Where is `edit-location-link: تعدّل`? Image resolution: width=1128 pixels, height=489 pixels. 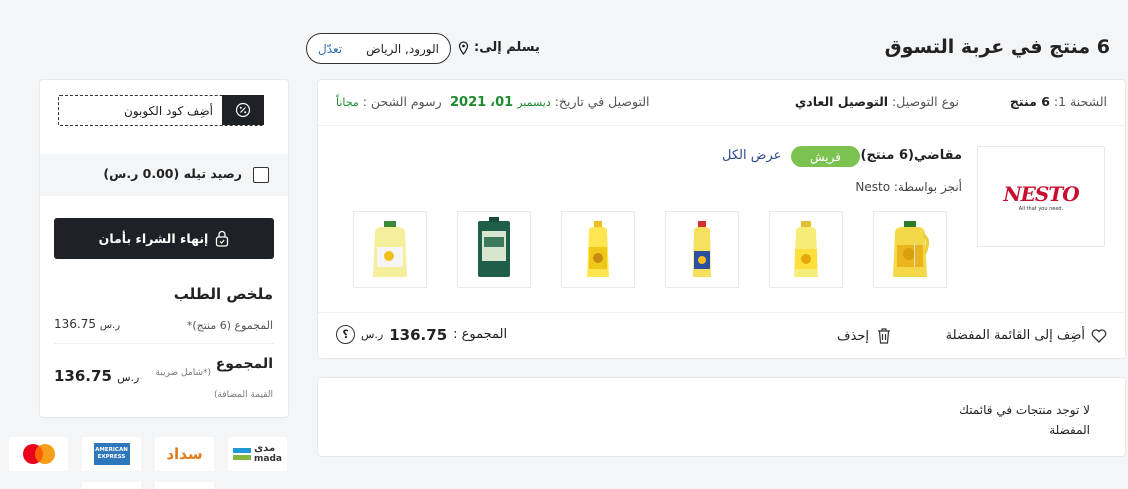
edit-location-link: تعدّل is located at coordinates (330, 49).